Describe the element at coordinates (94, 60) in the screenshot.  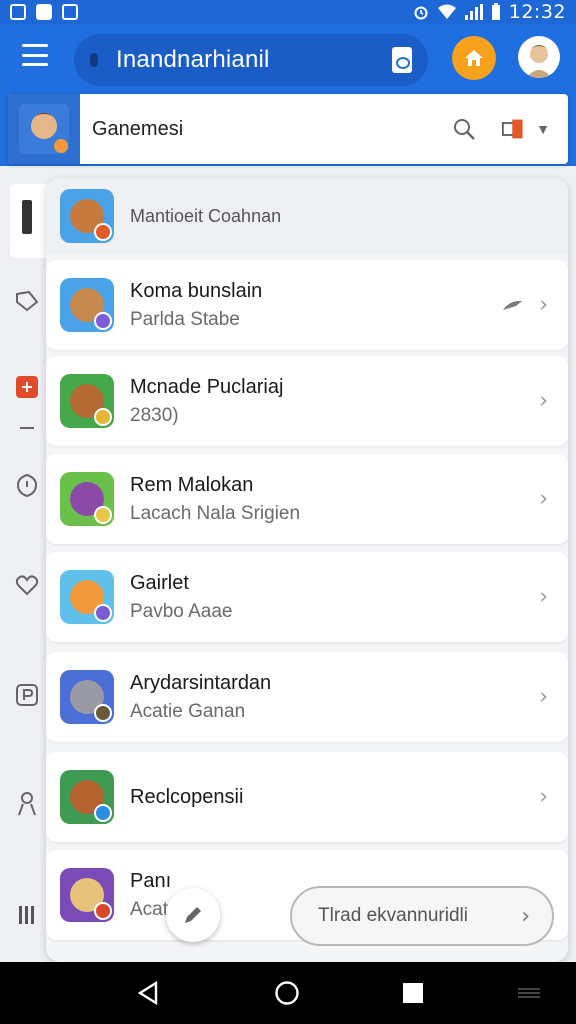
I see `mic-icon` at that location.